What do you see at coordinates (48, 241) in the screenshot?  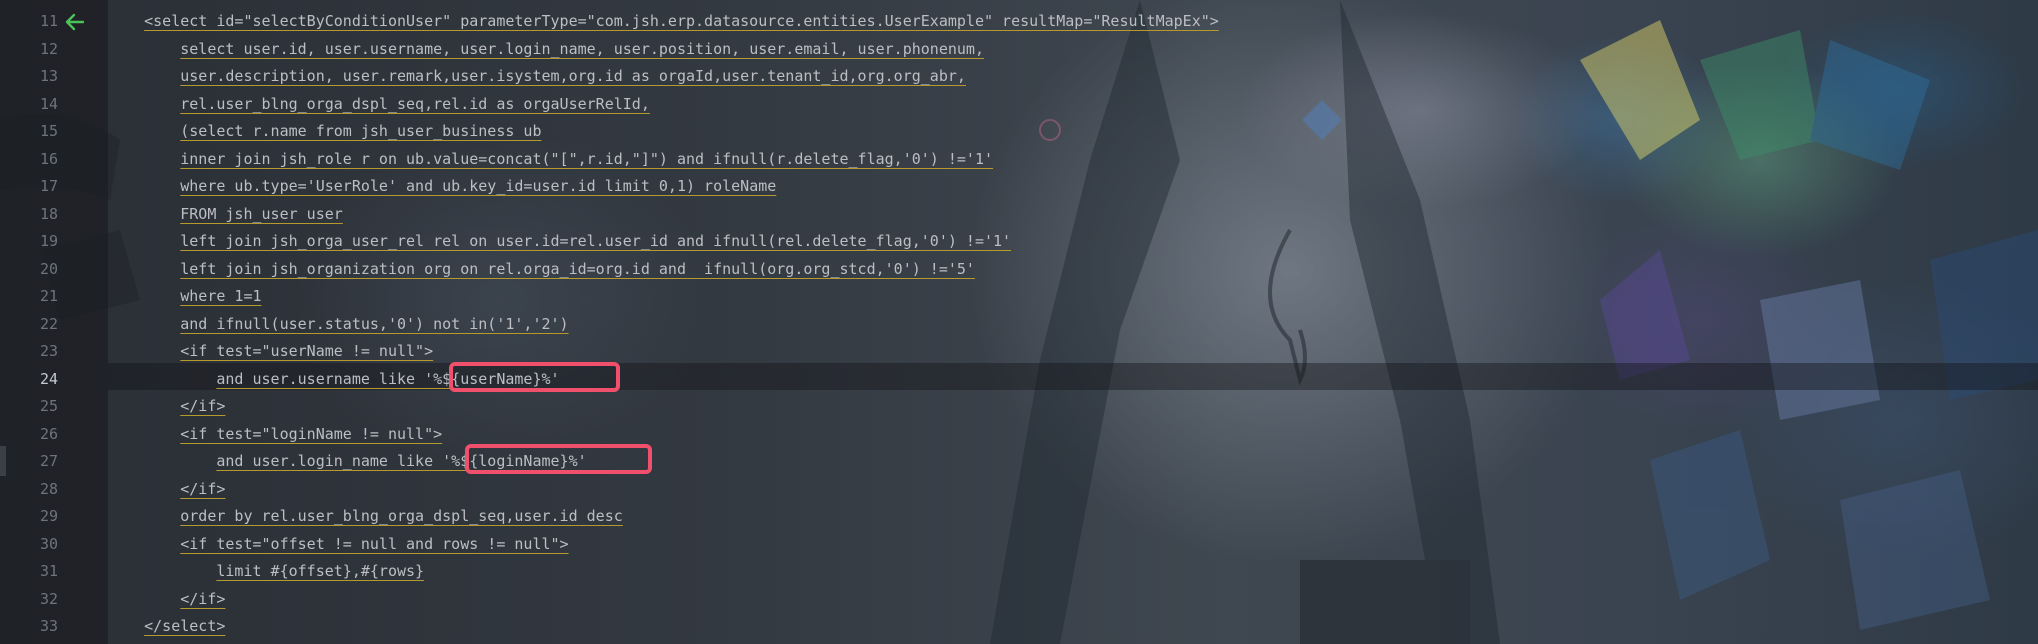 I see `line-number: 19` at bounding box center [48, 241].